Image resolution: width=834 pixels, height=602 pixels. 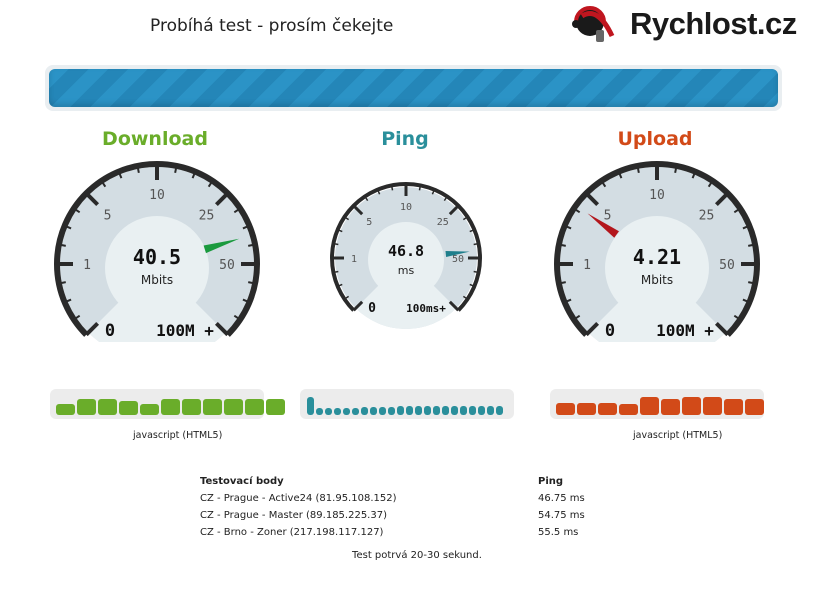 I want to click on download-history, so click(x=167, y=404).